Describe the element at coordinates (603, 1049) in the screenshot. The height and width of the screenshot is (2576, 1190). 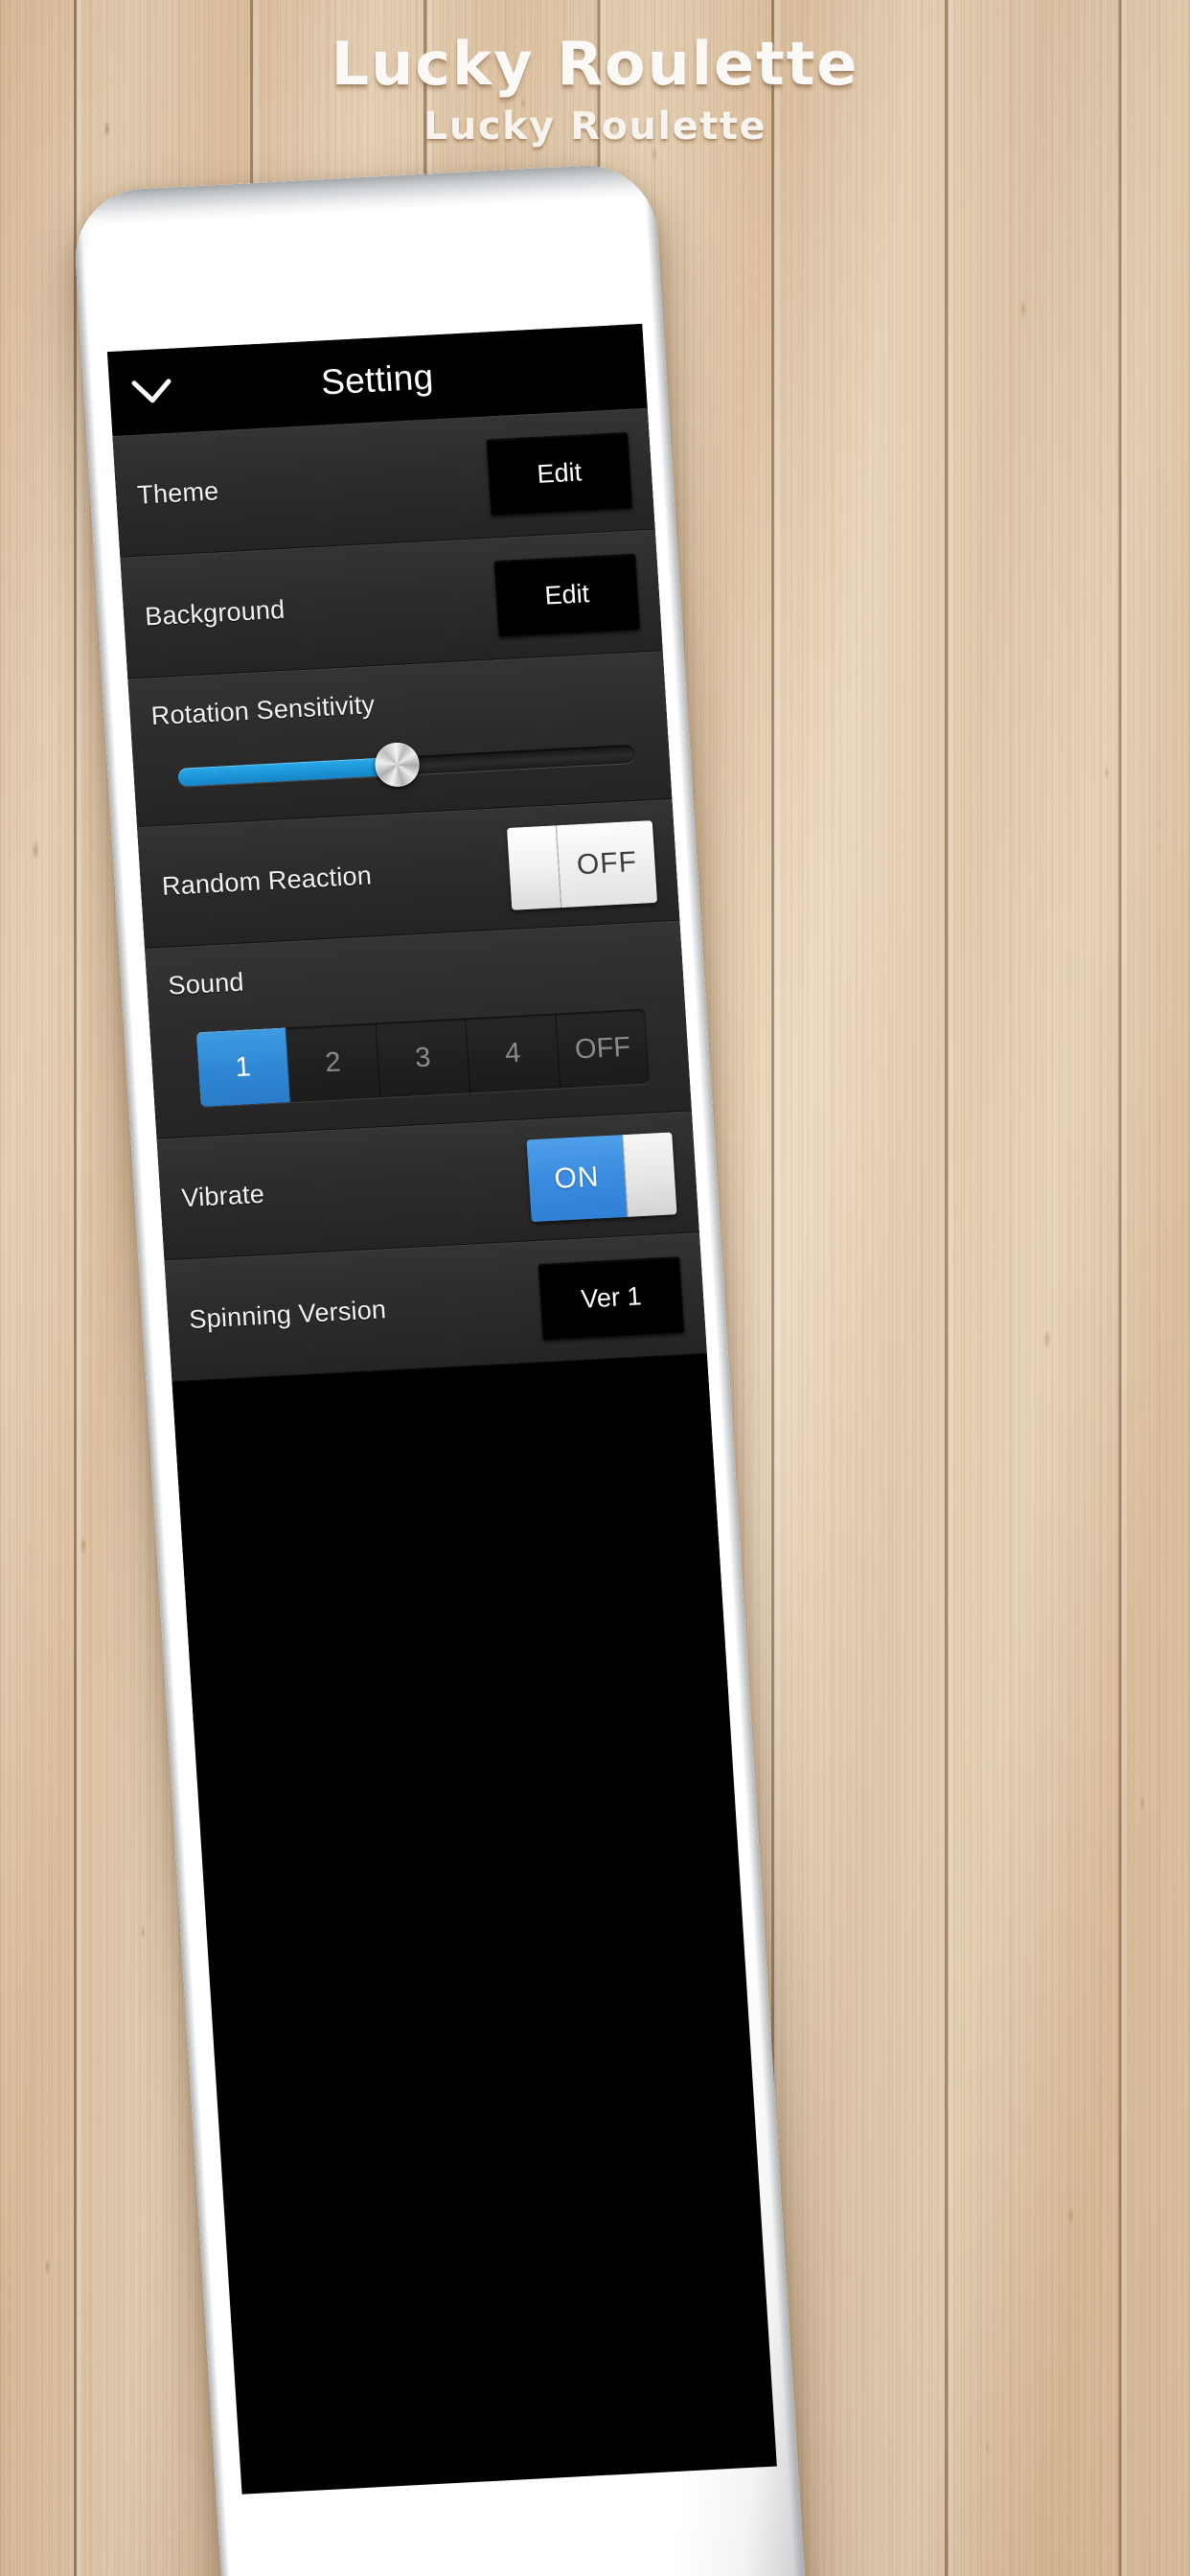
I see `sound-option-off: OFF` at that location.